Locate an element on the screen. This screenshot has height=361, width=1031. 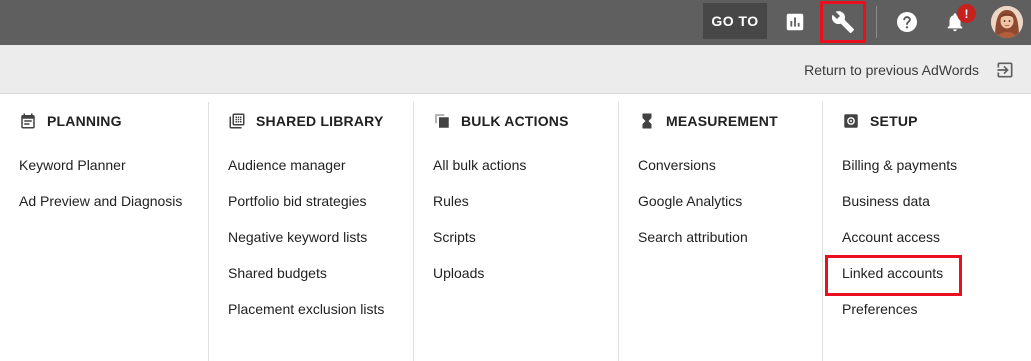
column-header: BULK ACTIONS is located at coordinates (516, 121).